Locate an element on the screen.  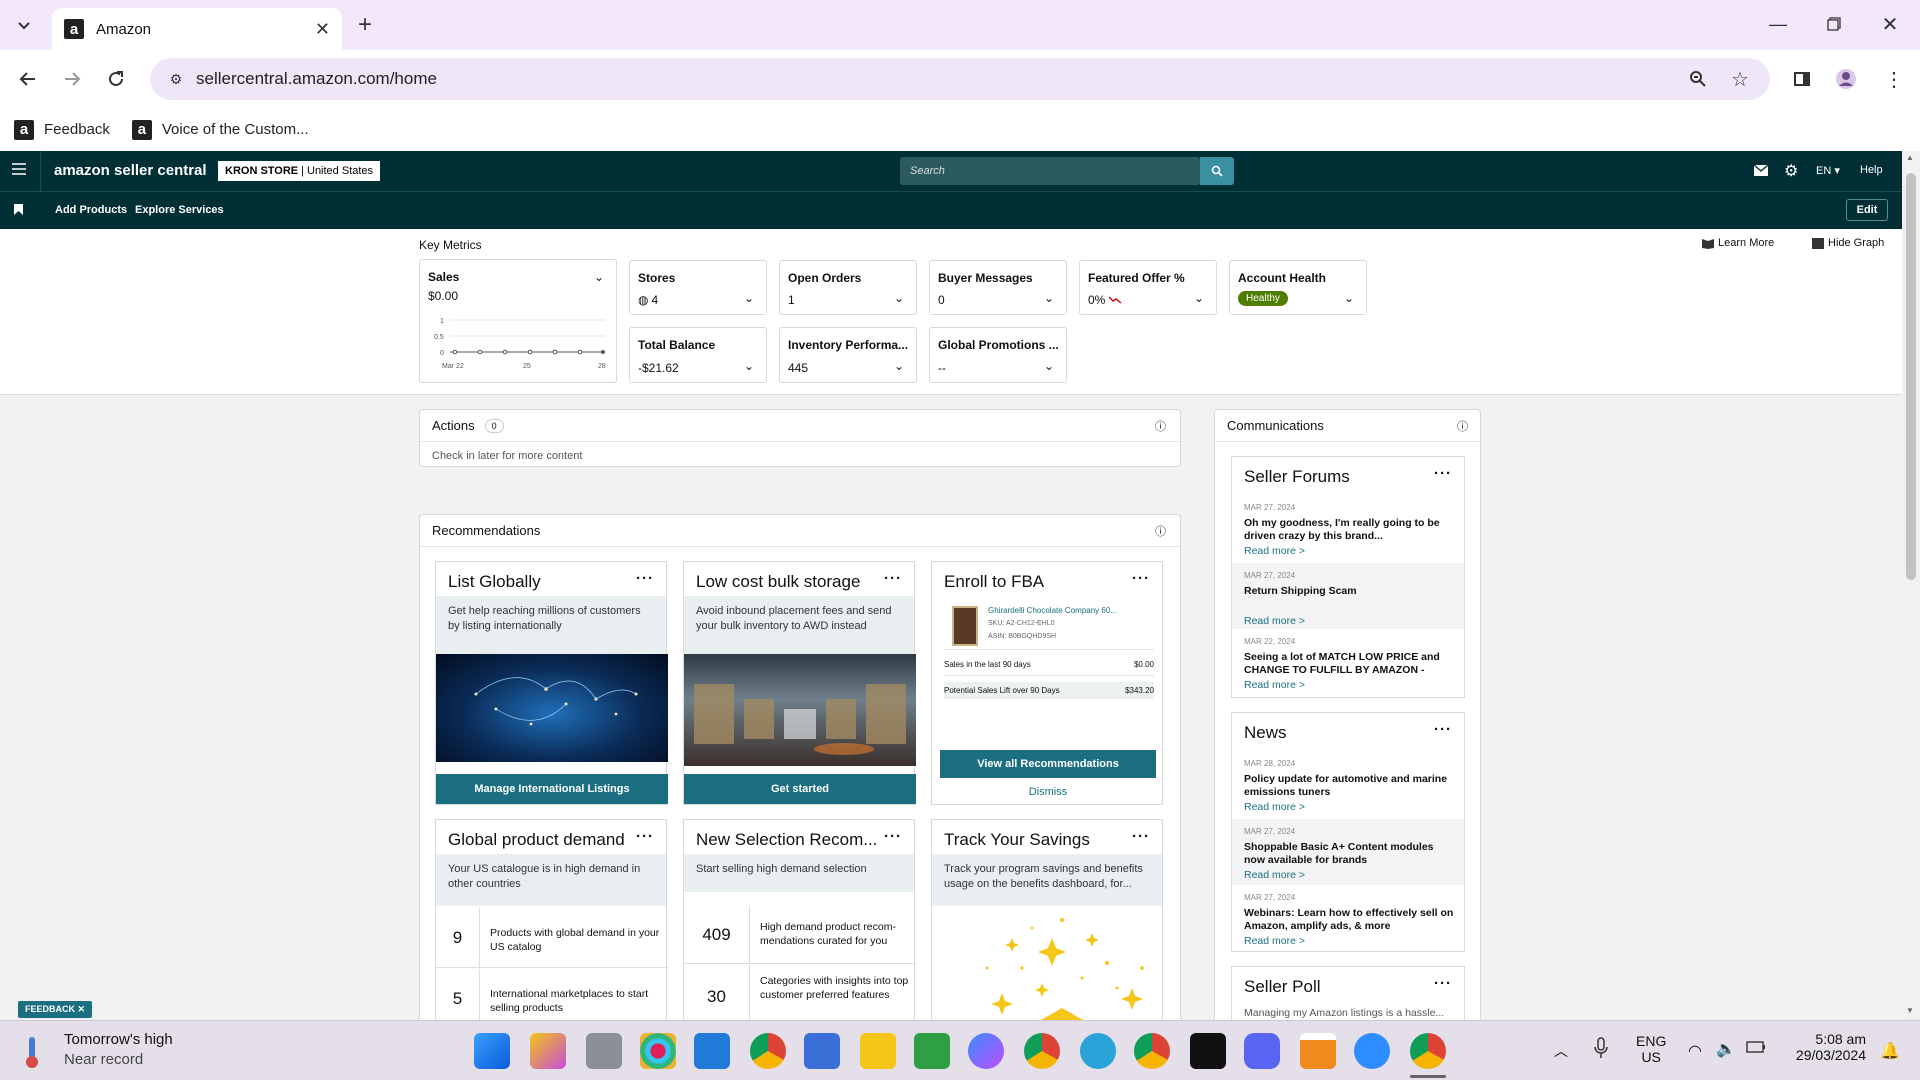
tab-list-icon is located at coordinates (24, 25).